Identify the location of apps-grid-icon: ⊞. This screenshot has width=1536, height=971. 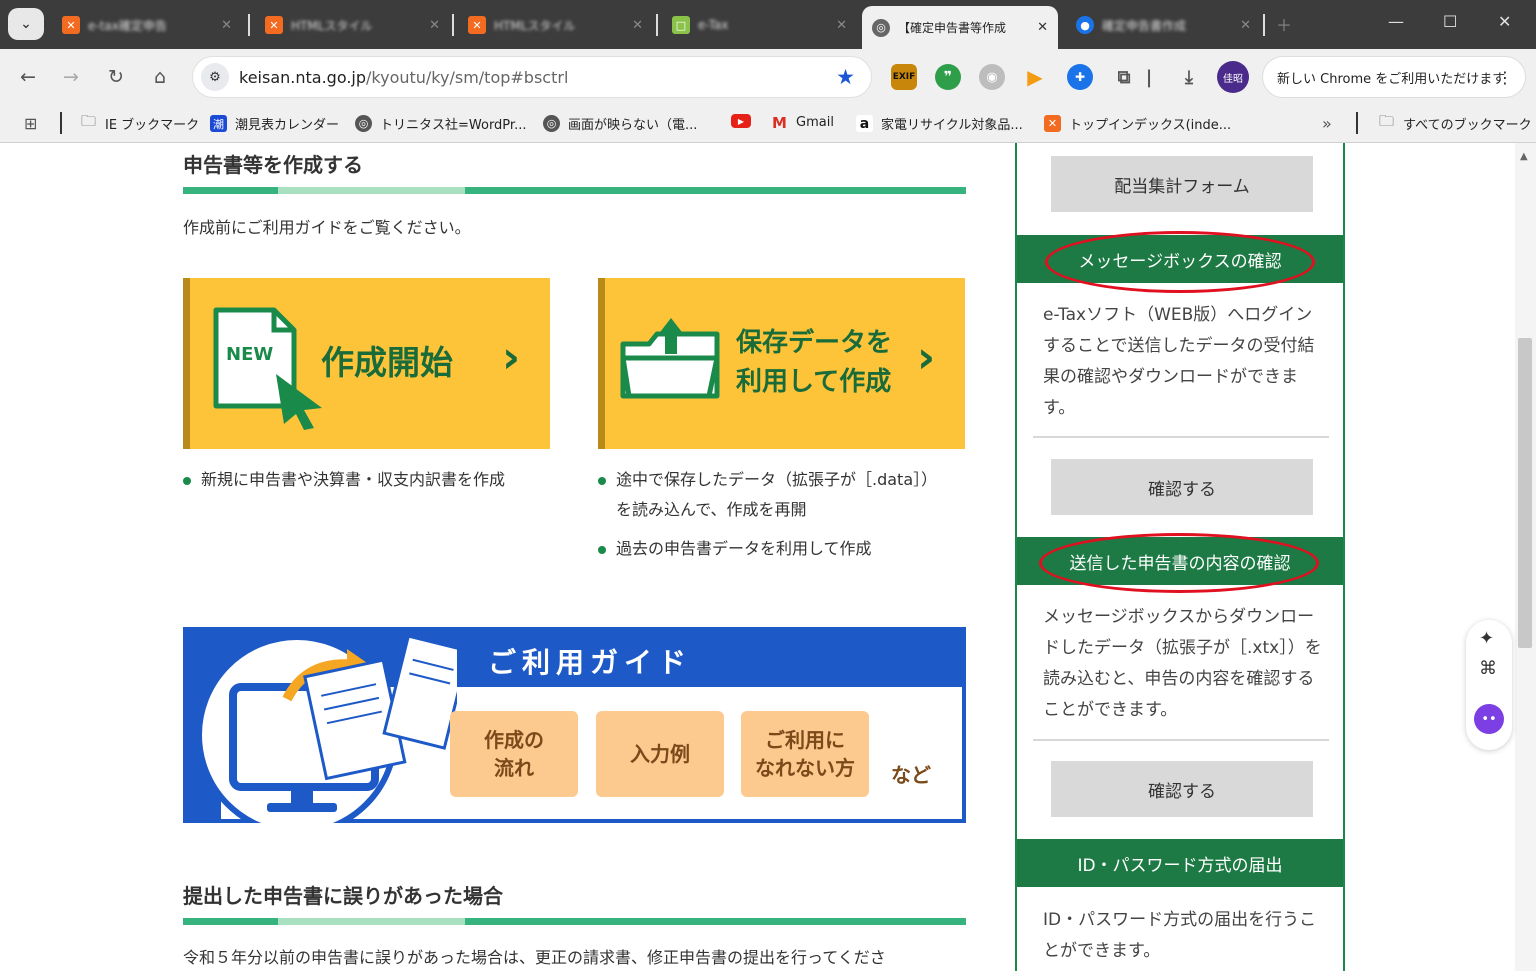
(30, 123).